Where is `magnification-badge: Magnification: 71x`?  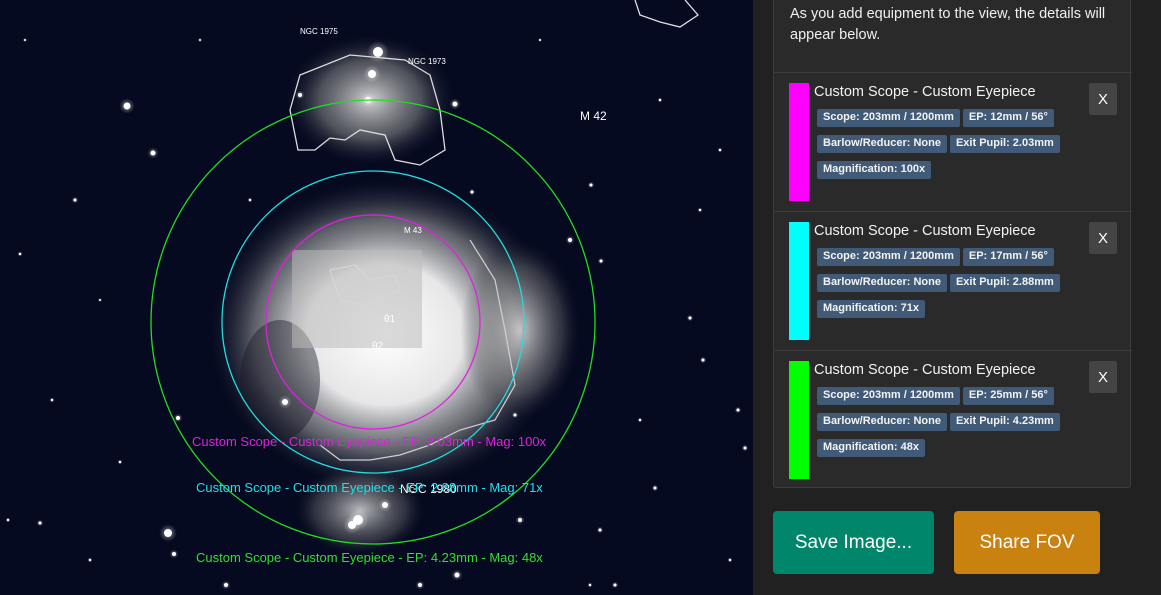 magnification-badge: Magnification: 71x is located at coordinates (871, 309).